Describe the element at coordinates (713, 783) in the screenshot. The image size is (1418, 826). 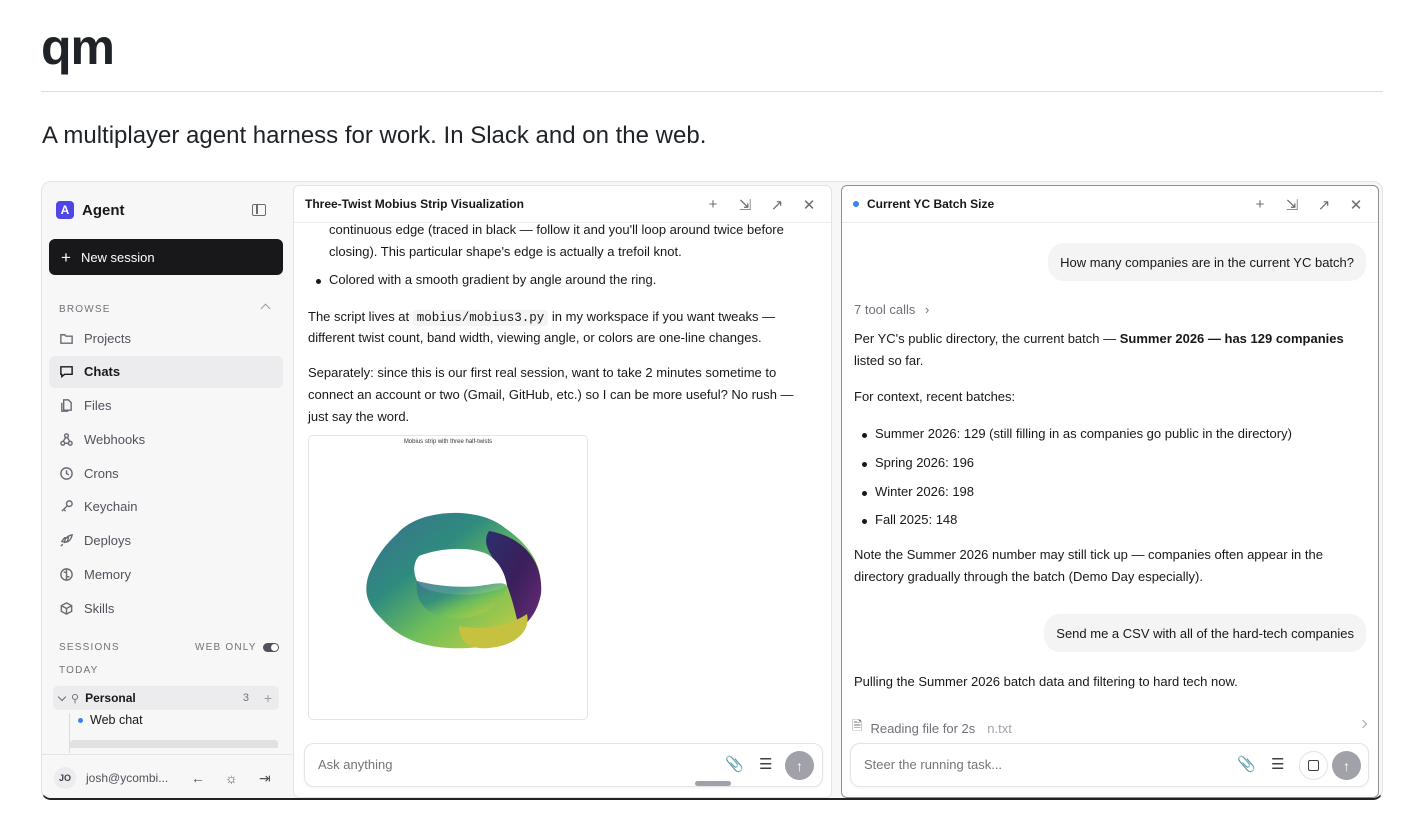
I see `drag-handle` at that location.